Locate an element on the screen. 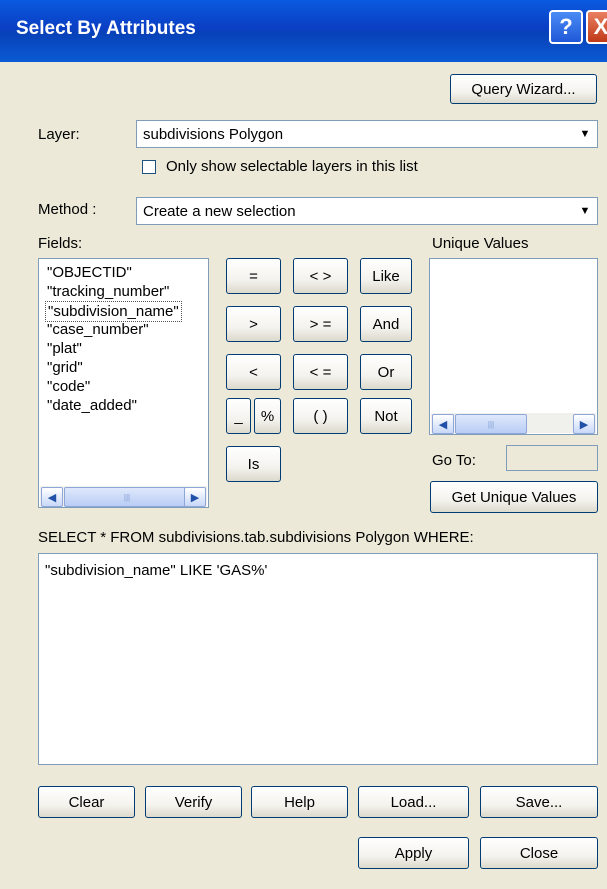  clear-button: Clear is located at coordinates (86, 802).